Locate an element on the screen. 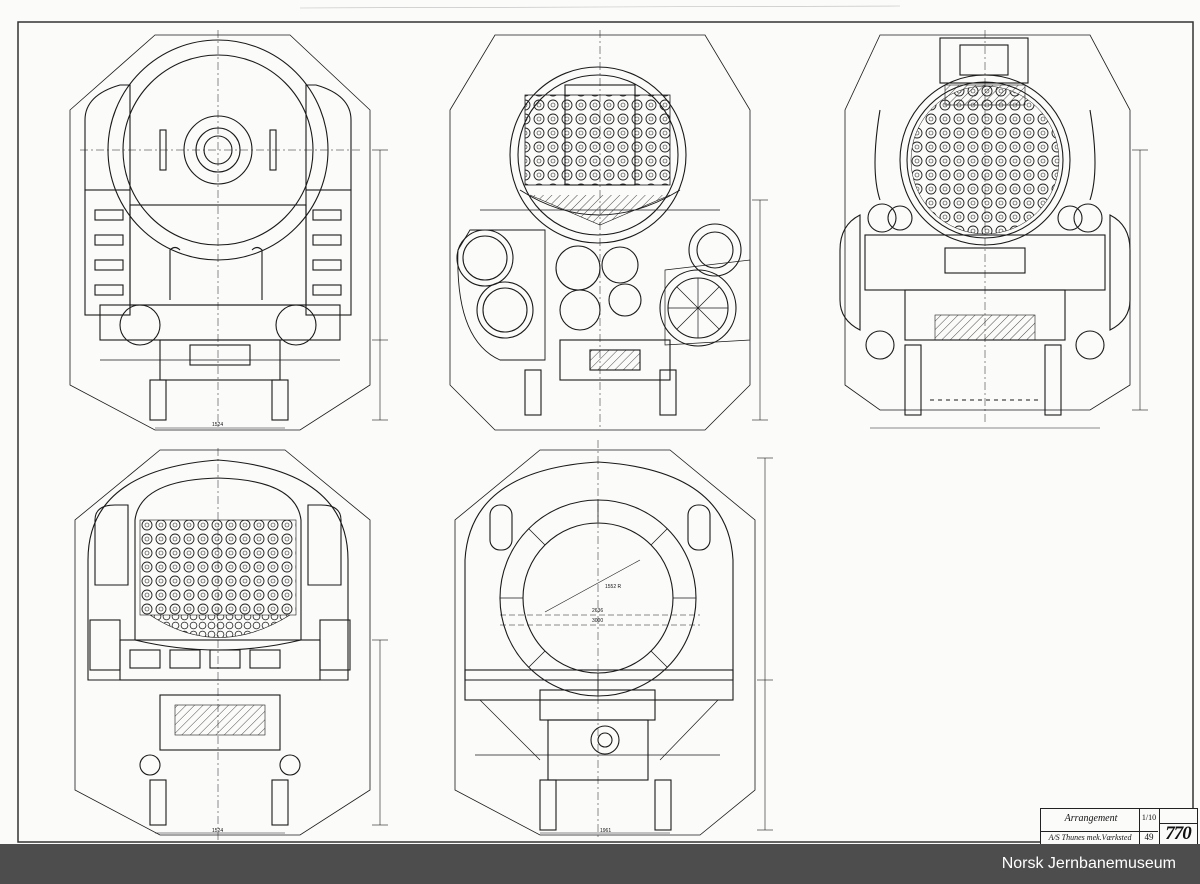 The height and width of the screenshot is (884, 1200). front-elevation-view is located at coordinates (228, 230).